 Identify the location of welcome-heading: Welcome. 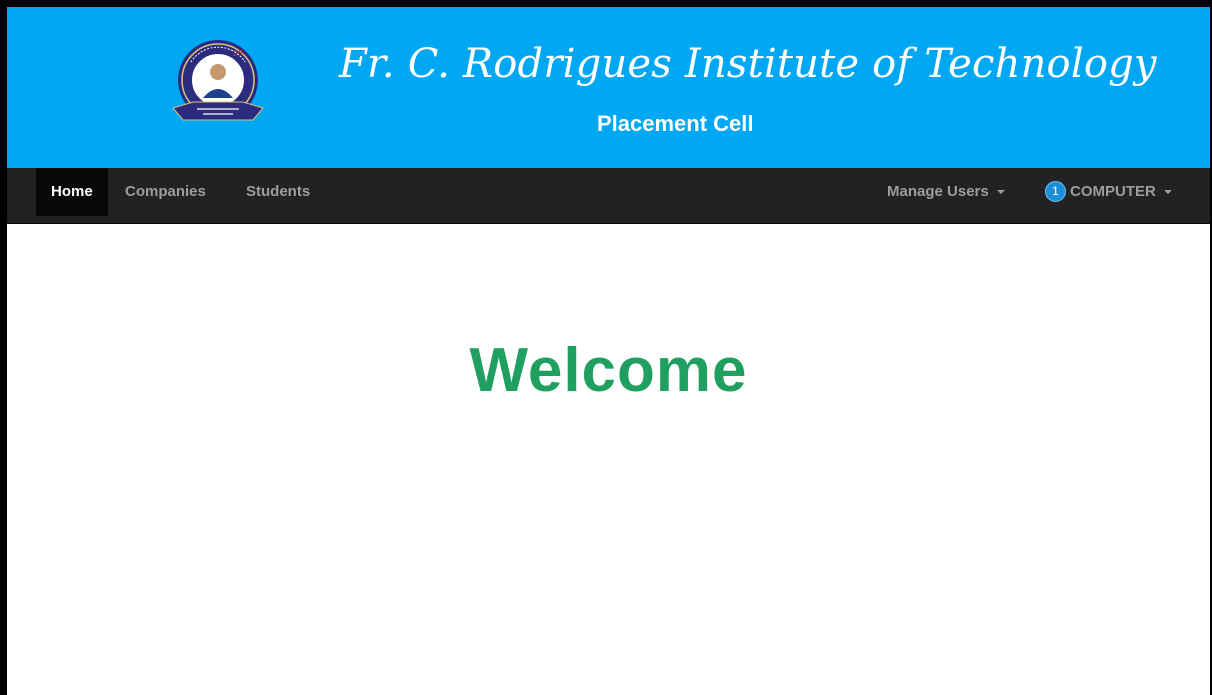
(608, 370).